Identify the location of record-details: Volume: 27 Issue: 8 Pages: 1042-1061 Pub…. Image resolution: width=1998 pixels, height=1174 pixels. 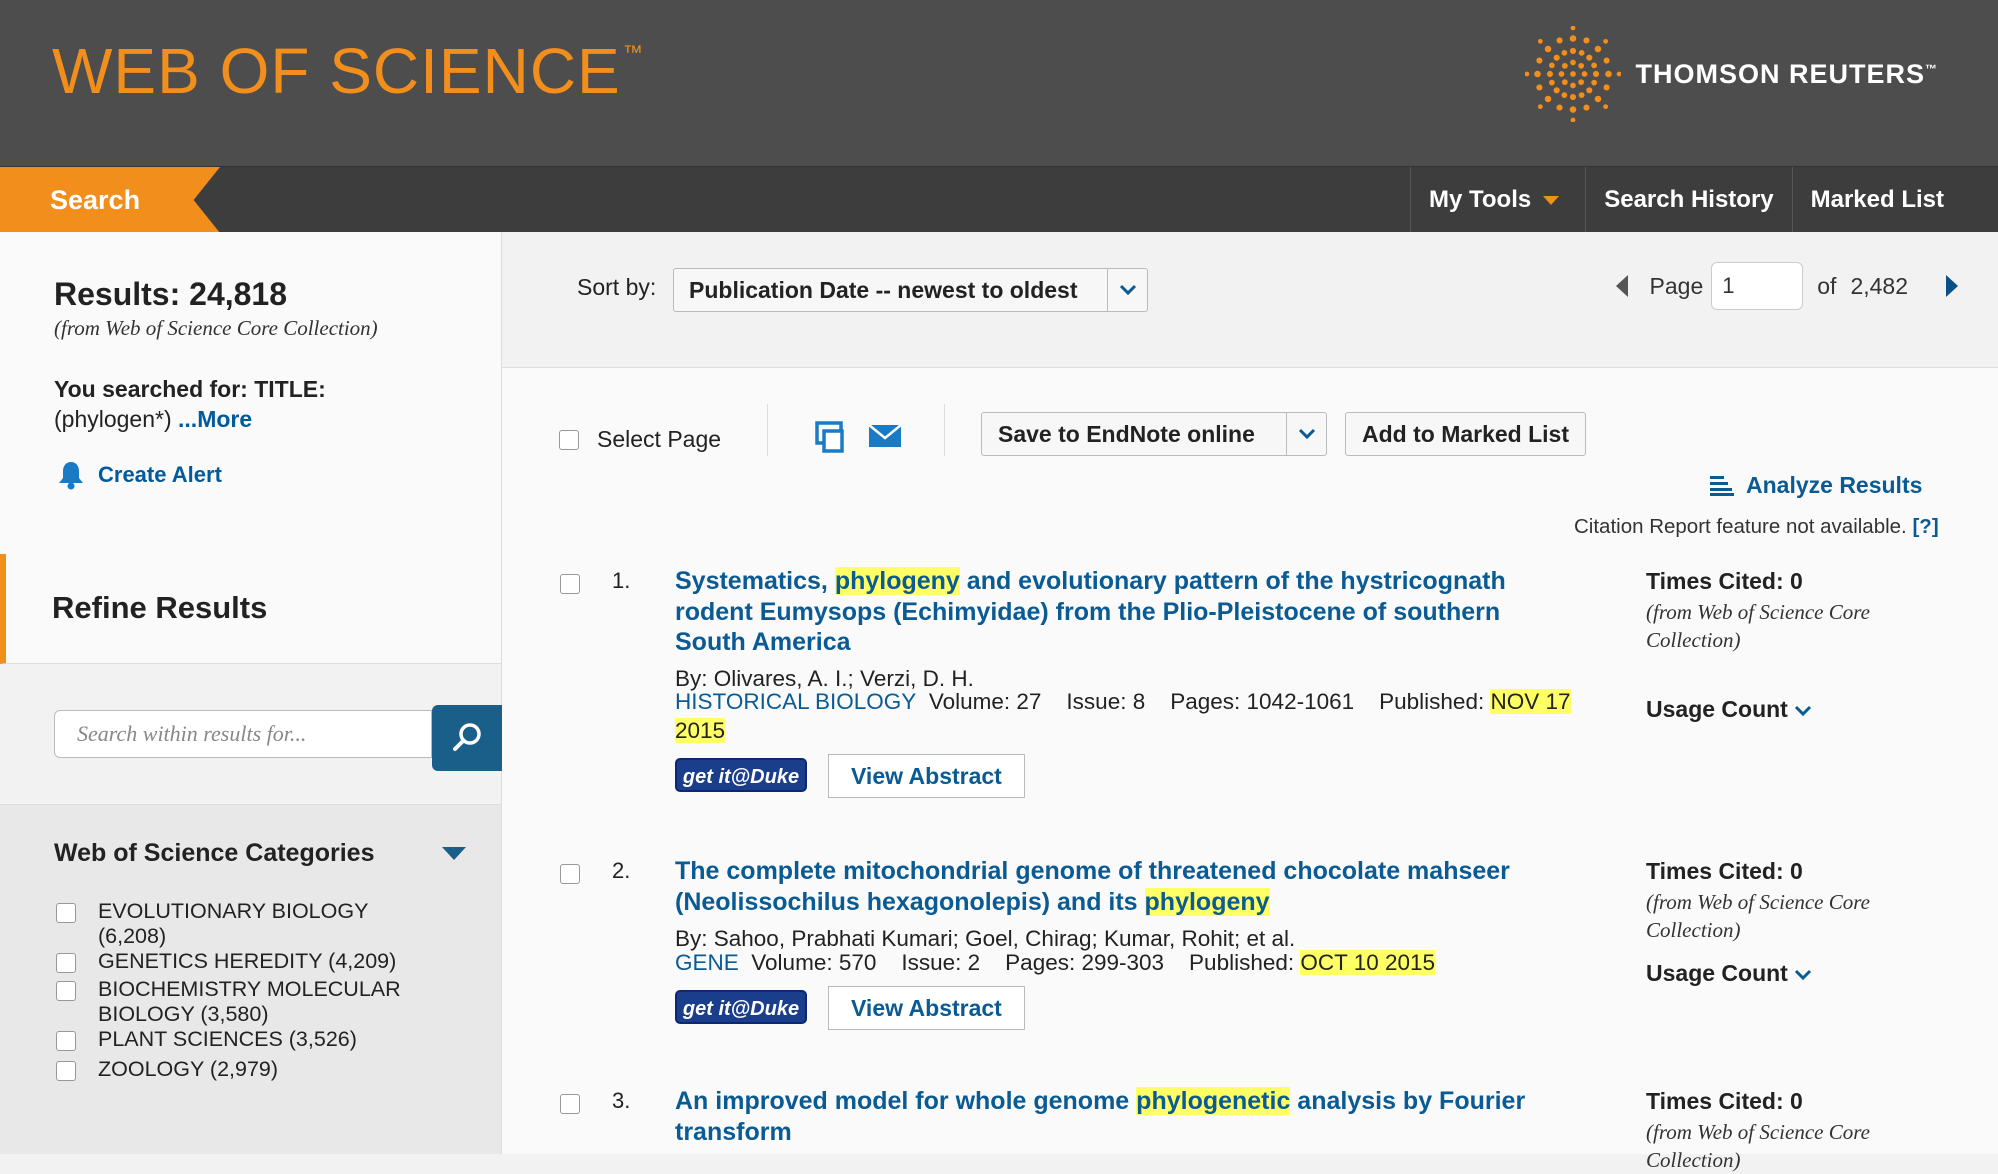
(1209, 701).